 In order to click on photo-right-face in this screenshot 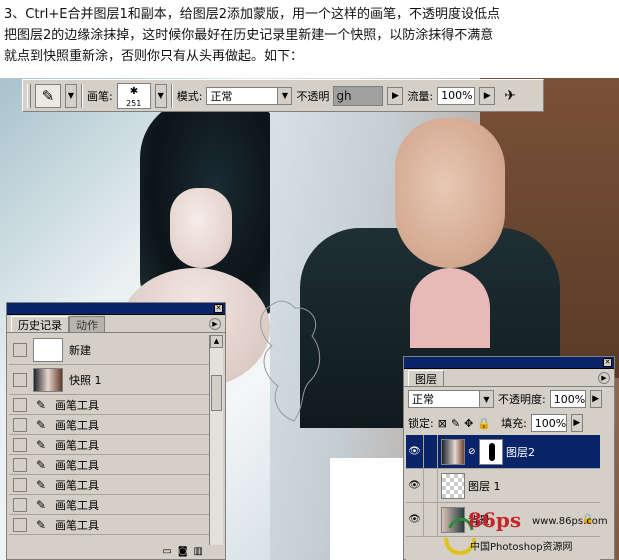, I will do `click(450, 193)`.